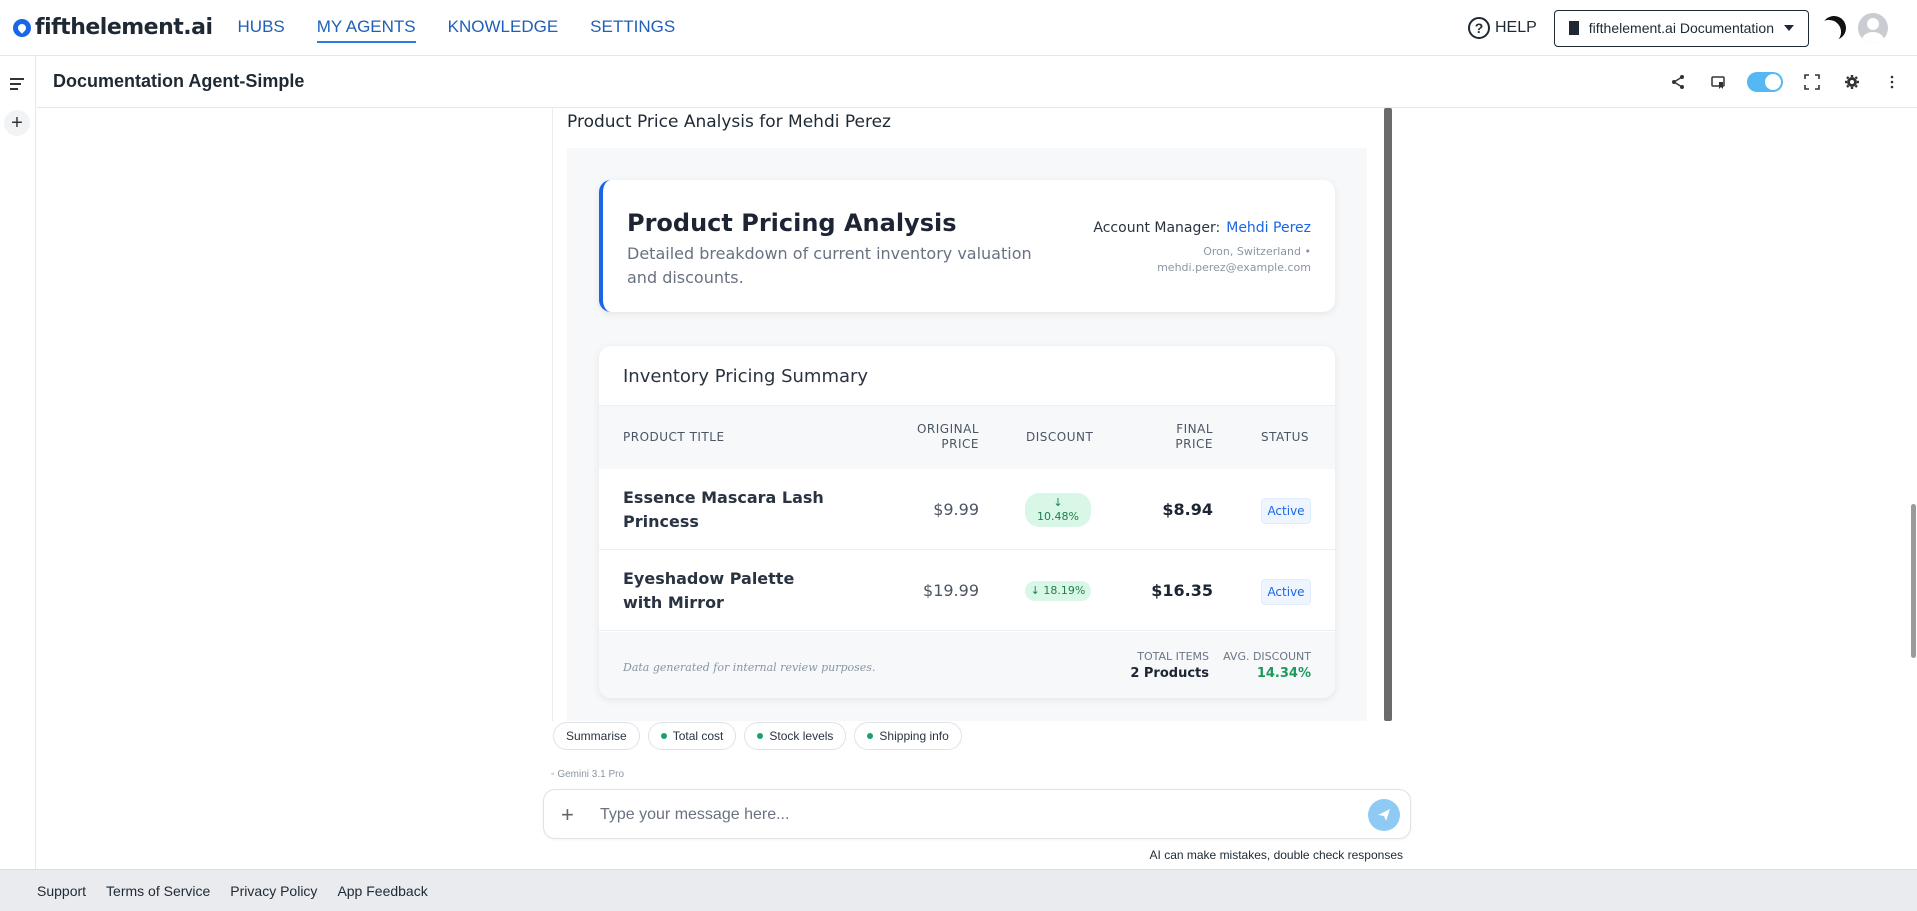  Describe the element at coordinates (1283, 673) in the screenshot. I see `avg-discount-value: 14.34%` at that location.